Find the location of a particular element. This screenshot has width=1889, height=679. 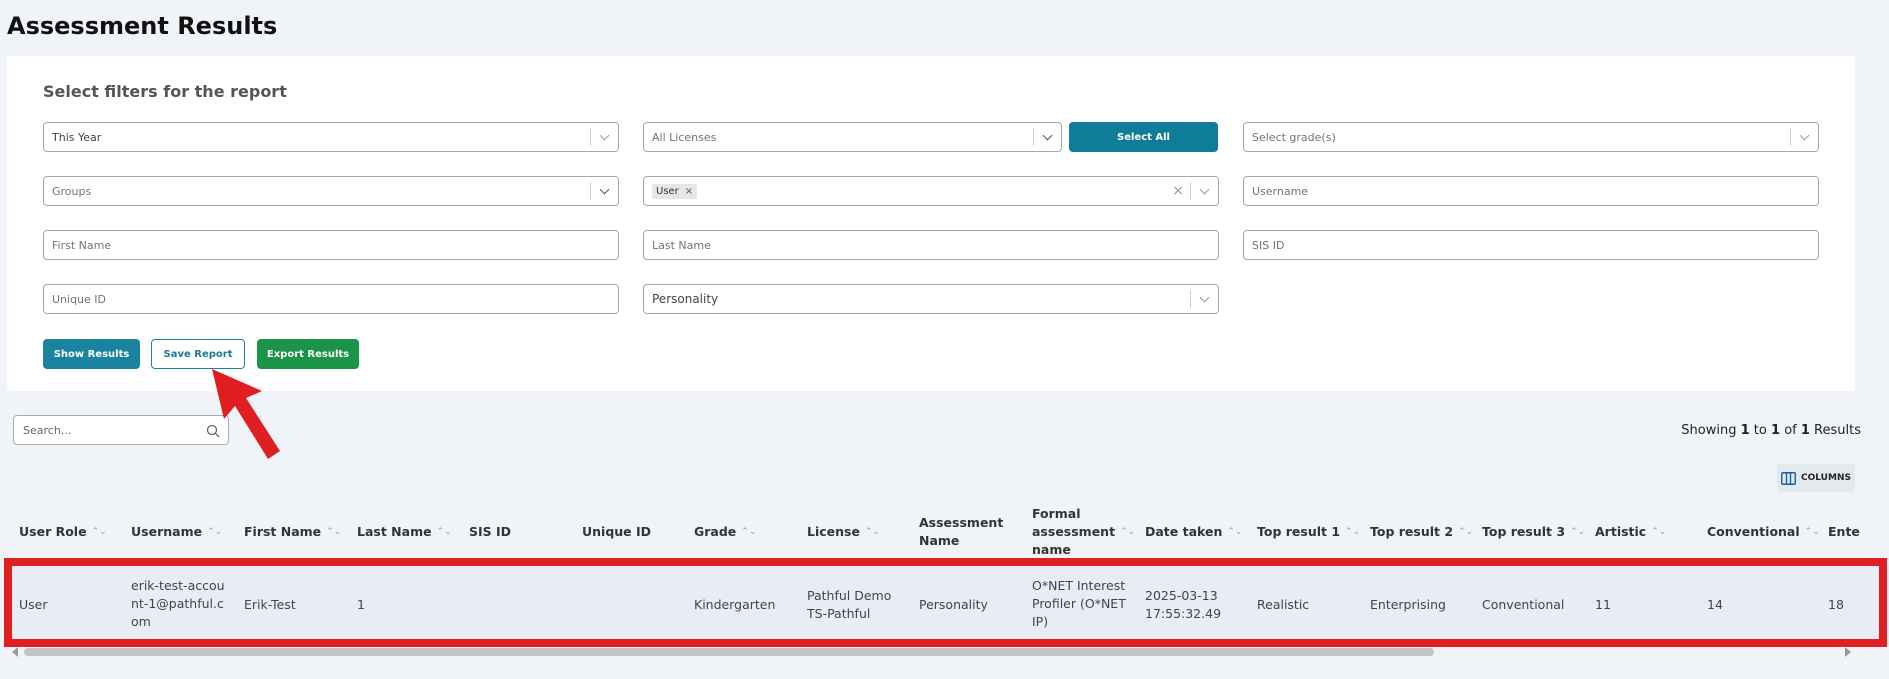

header-conventional: Conventional ⌃⌄ is located at coordinates (1763, 532).